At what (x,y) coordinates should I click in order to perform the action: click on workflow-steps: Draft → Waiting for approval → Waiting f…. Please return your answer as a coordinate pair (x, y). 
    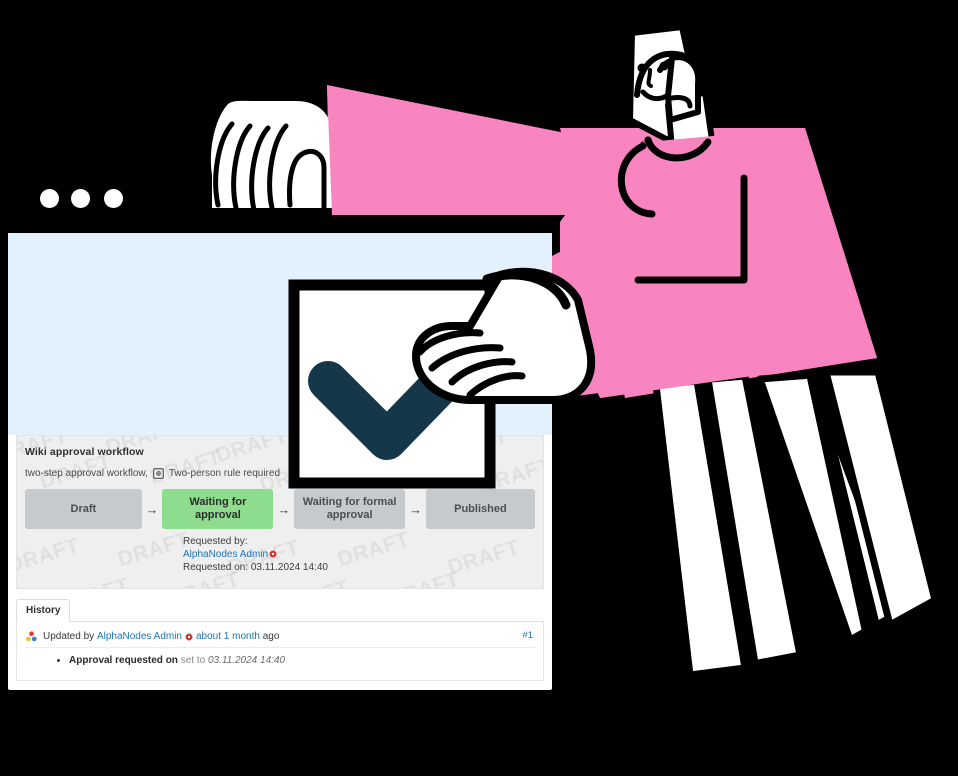
    Looking at the image, I should click on (280, 509).